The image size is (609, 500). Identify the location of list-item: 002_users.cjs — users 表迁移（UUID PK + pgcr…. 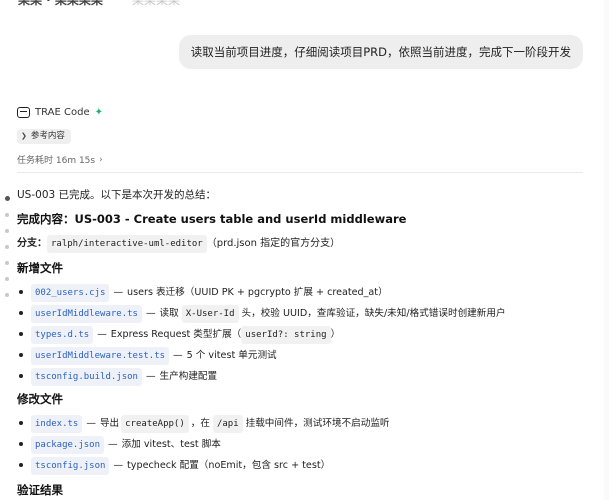
(261, 292).